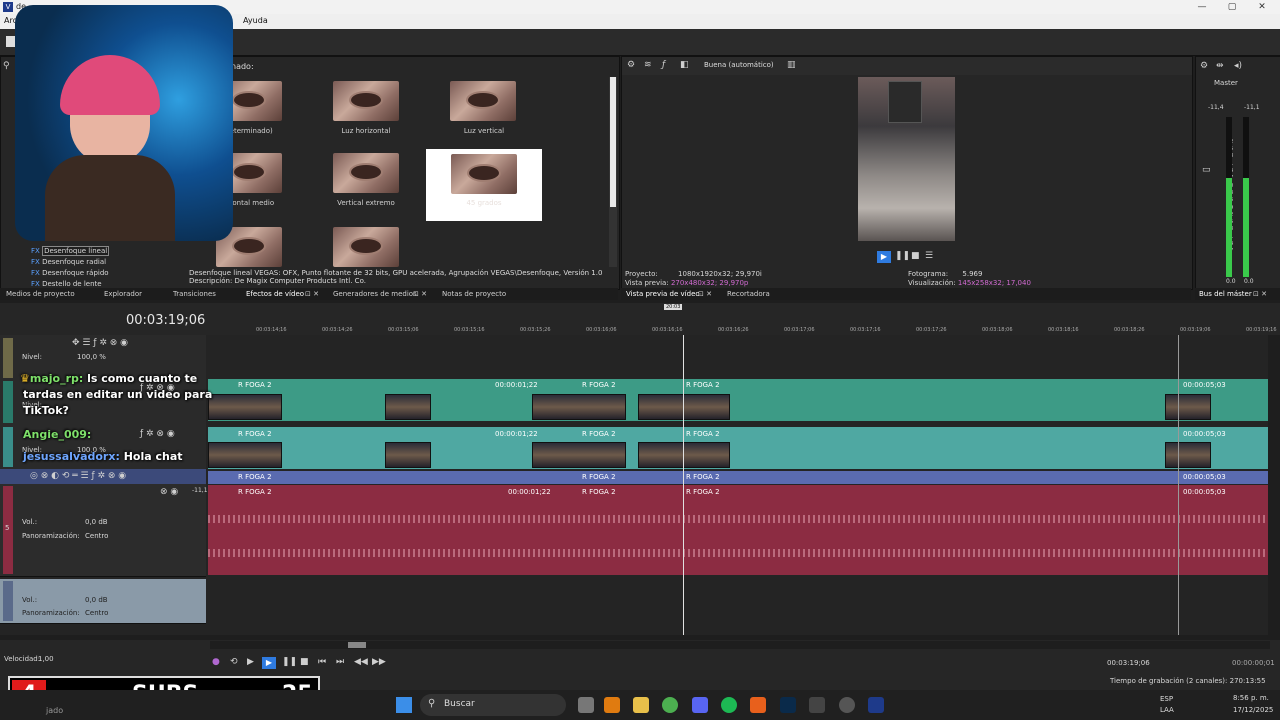  What do you see at coordinates (1202, 7) in the screenshot?
I see `minimize-button: —` at bounding box center [1202, 7].